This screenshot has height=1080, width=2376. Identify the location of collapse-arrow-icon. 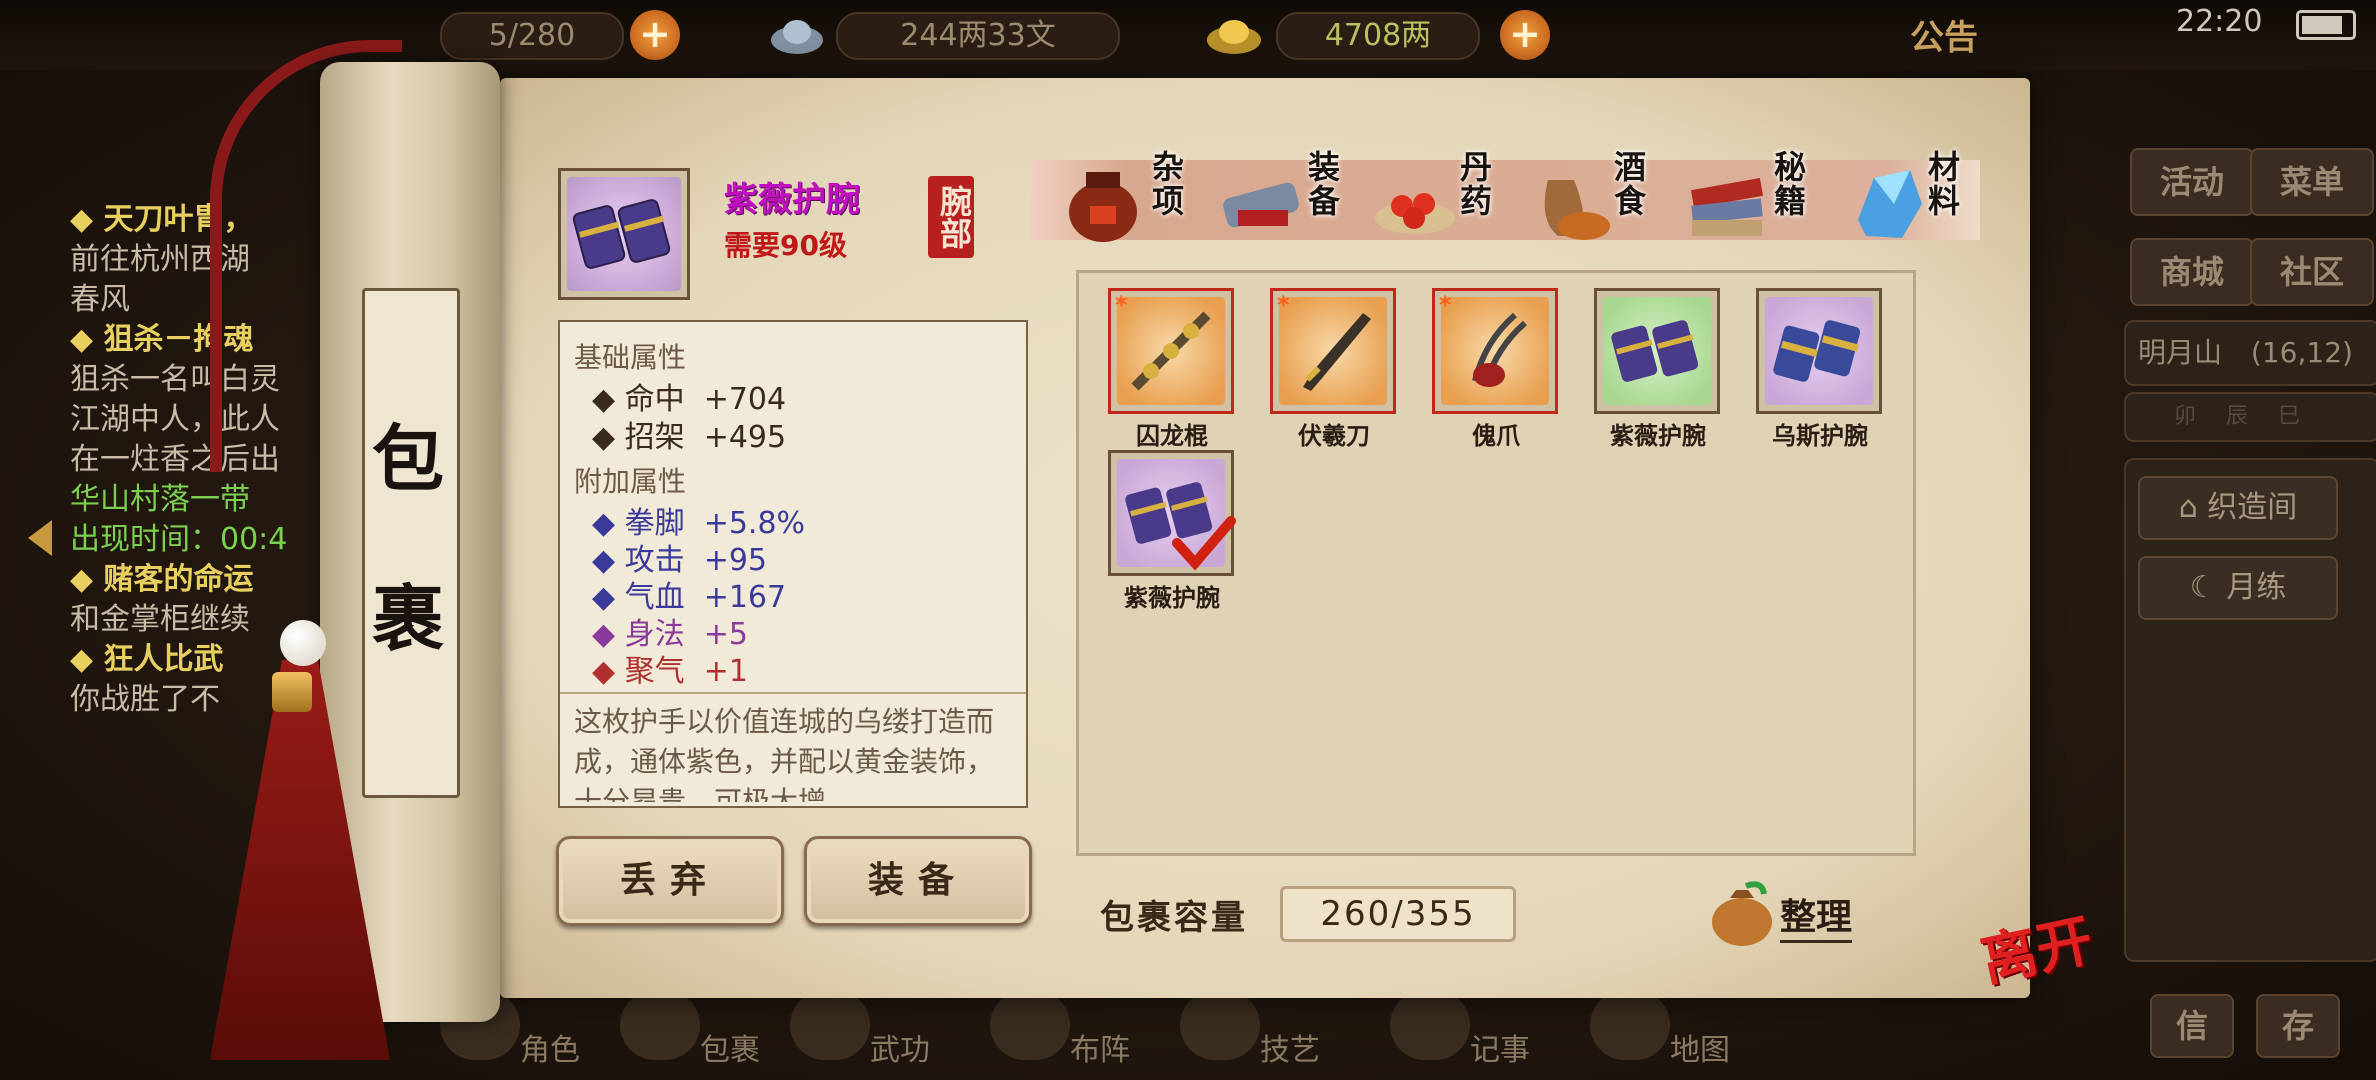
(40, 538).